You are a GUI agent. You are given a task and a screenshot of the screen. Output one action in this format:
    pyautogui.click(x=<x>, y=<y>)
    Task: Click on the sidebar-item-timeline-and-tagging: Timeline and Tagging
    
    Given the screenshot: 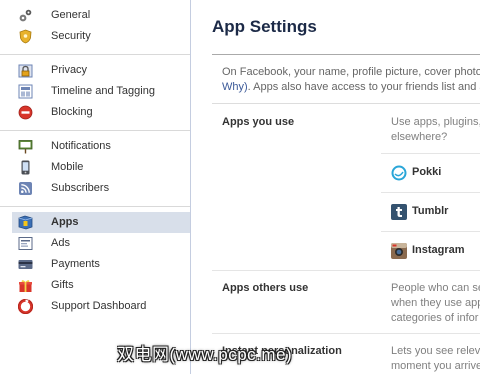 What is the action you would take?
    pyautogui.click(x=101, y=91)
    